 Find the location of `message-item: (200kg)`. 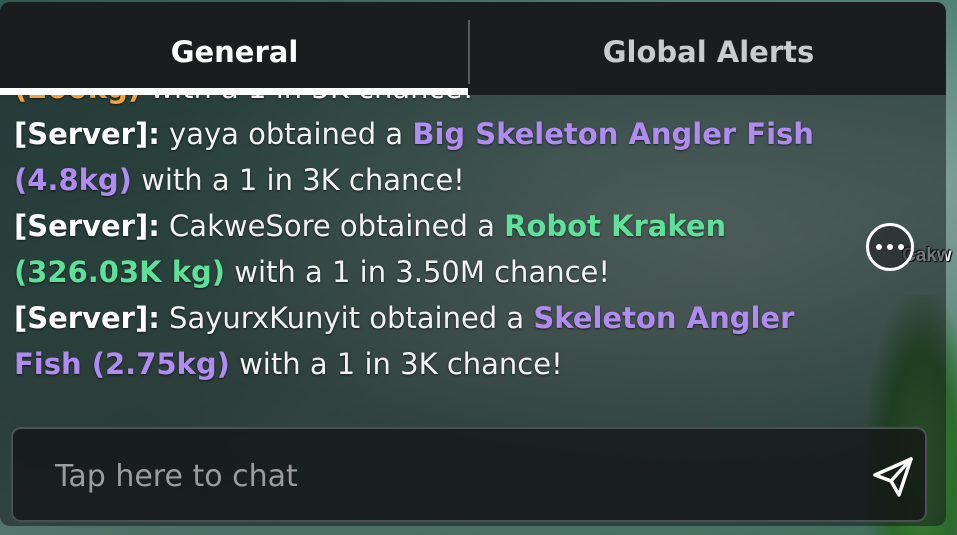

message-item: (200kg) is located at coordinates (77, 100).